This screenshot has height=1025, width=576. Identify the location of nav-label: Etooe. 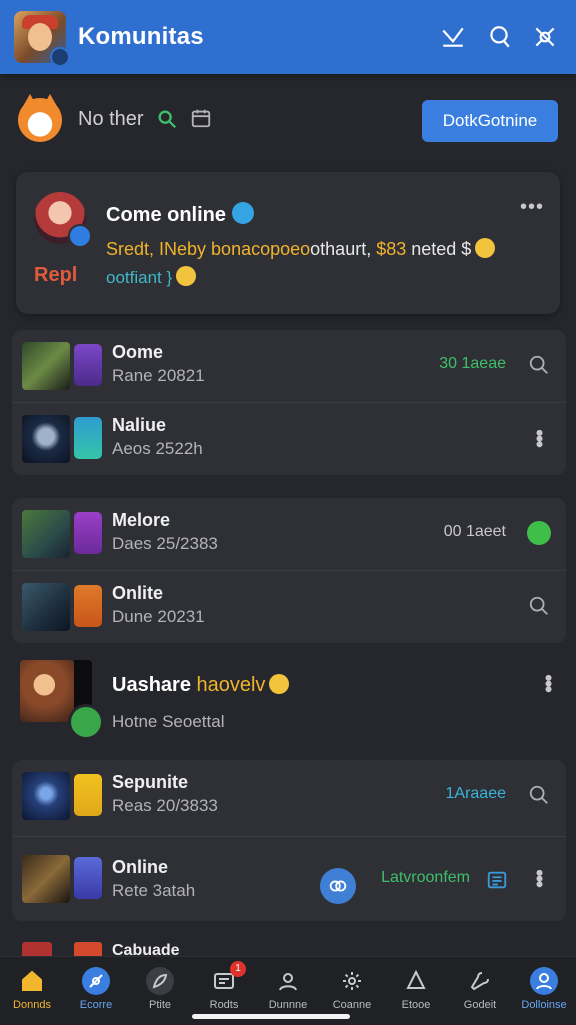
(416, 1005).